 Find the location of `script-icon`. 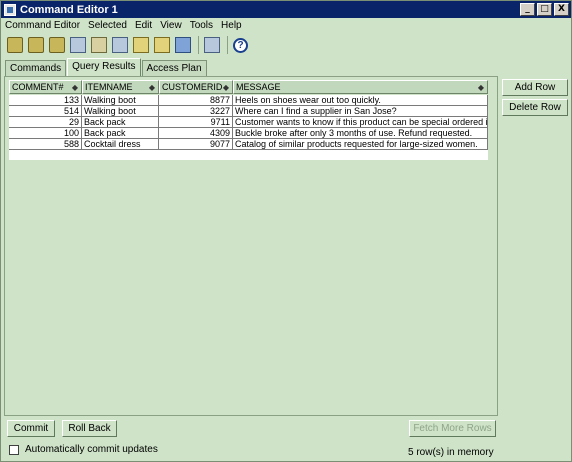

script-icon is located at coordinates (78, 45).